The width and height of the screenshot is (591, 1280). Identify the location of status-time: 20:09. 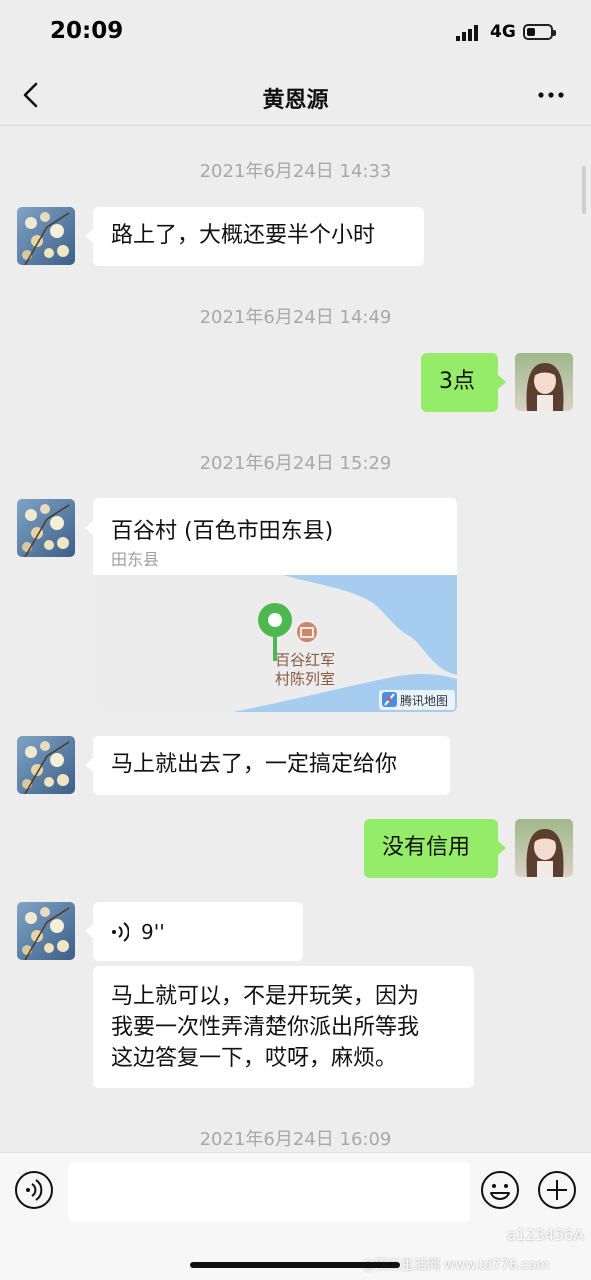
(87, 31).